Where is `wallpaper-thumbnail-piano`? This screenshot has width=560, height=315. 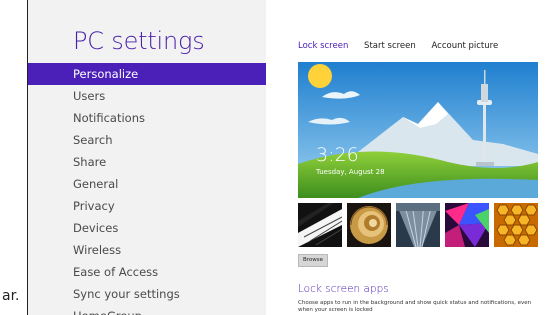
wallpaper-thumbnail-piano is located at coordinates (320, 225).